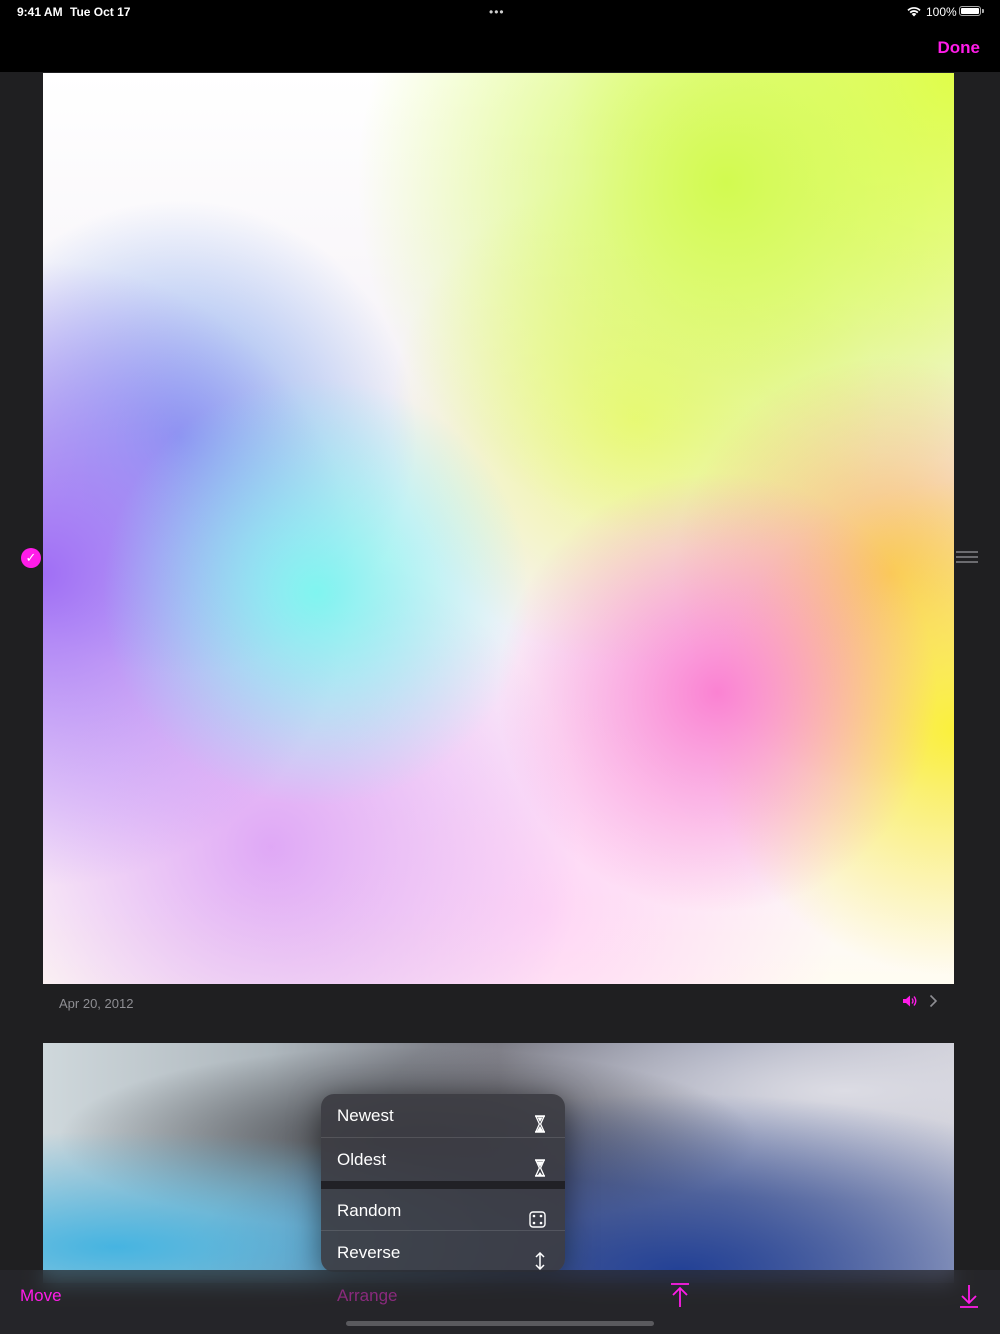  I want to click on menu-item-random: Random, so click(443, 1210).